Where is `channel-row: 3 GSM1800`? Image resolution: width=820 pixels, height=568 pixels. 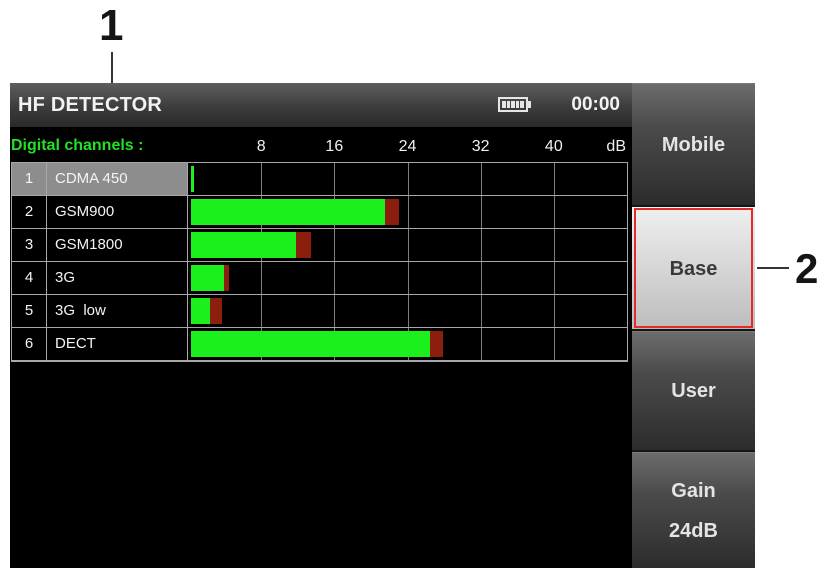
channel-row: 3 GSM1800 is located at coordinates (319, 245).